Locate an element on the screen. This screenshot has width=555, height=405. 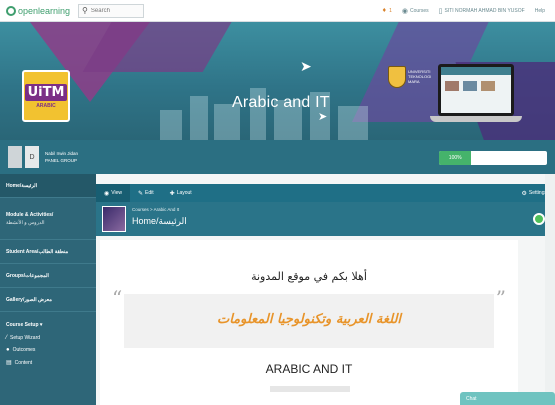
welcome-text: أهلا بكم في موقع المدونة is located at coordinates (309, 276).